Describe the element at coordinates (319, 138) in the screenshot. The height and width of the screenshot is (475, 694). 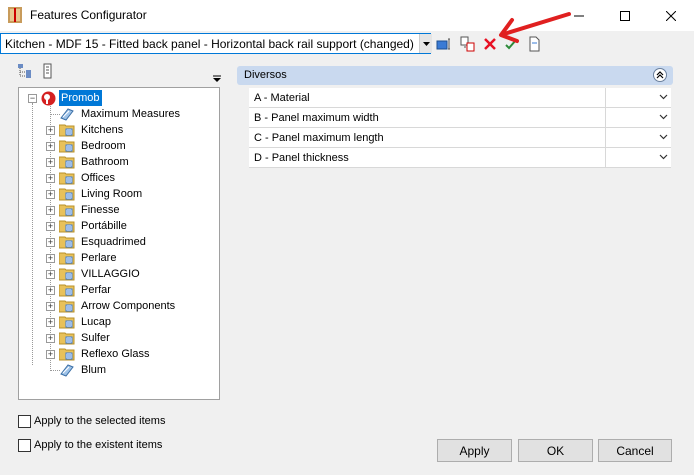
I see `property-label: C - Panel maximum length` at that location.